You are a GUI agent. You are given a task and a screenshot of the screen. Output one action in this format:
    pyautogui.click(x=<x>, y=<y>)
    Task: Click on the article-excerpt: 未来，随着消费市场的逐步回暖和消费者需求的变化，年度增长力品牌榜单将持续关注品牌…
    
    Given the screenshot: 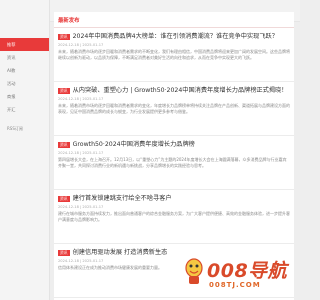 What is the action you would take?
    pyautogui.click(x=174, y=108)
    